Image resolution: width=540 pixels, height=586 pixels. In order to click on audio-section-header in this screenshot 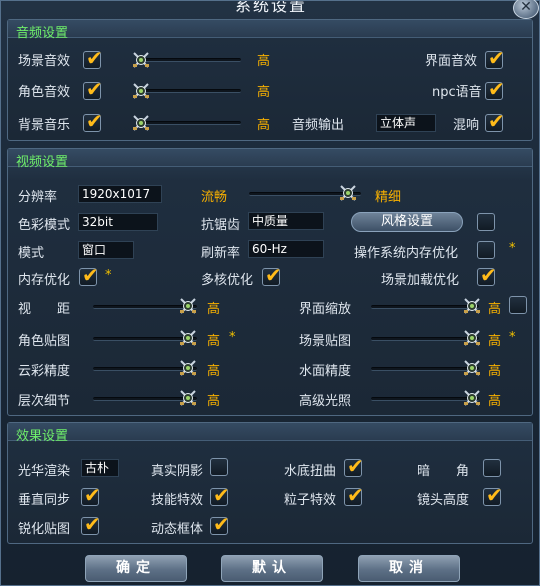, I will do `click(270, 29)`.